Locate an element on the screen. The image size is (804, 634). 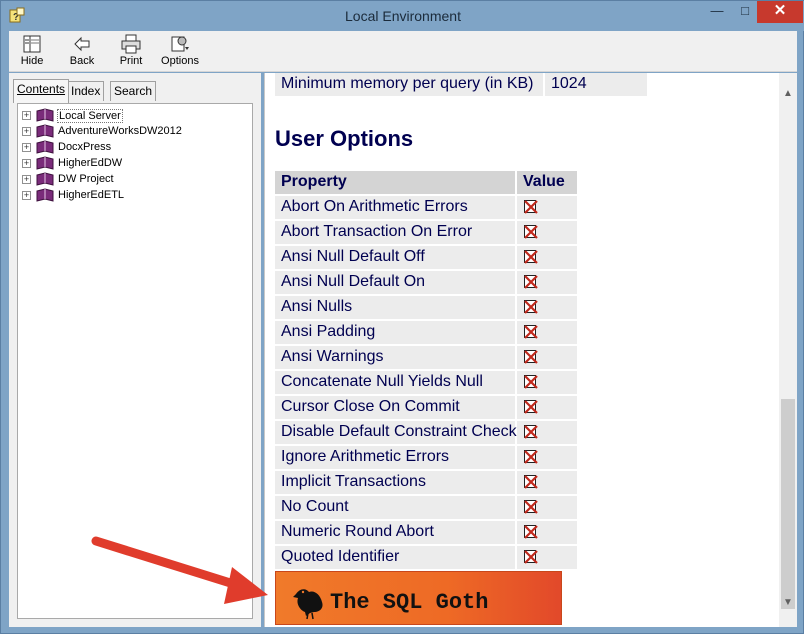
property-cell: Disable Default Constraint Check is located at coordinates (396, 432).